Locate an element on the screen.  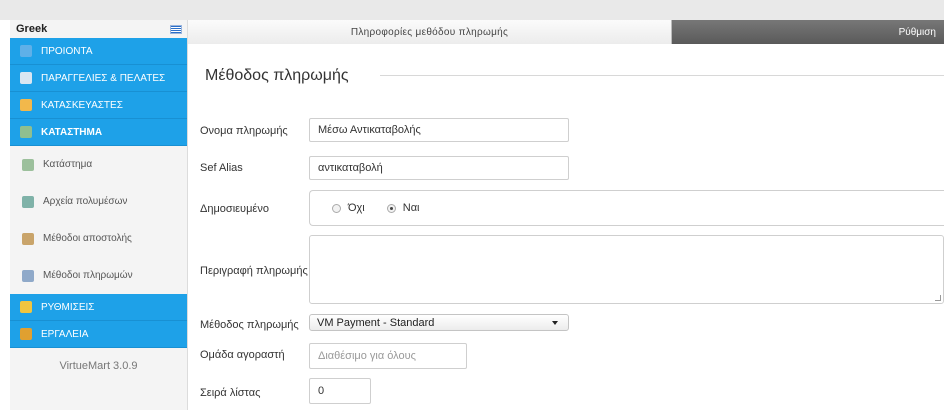
resize-handle-icon is located at coordinates (938, 298).